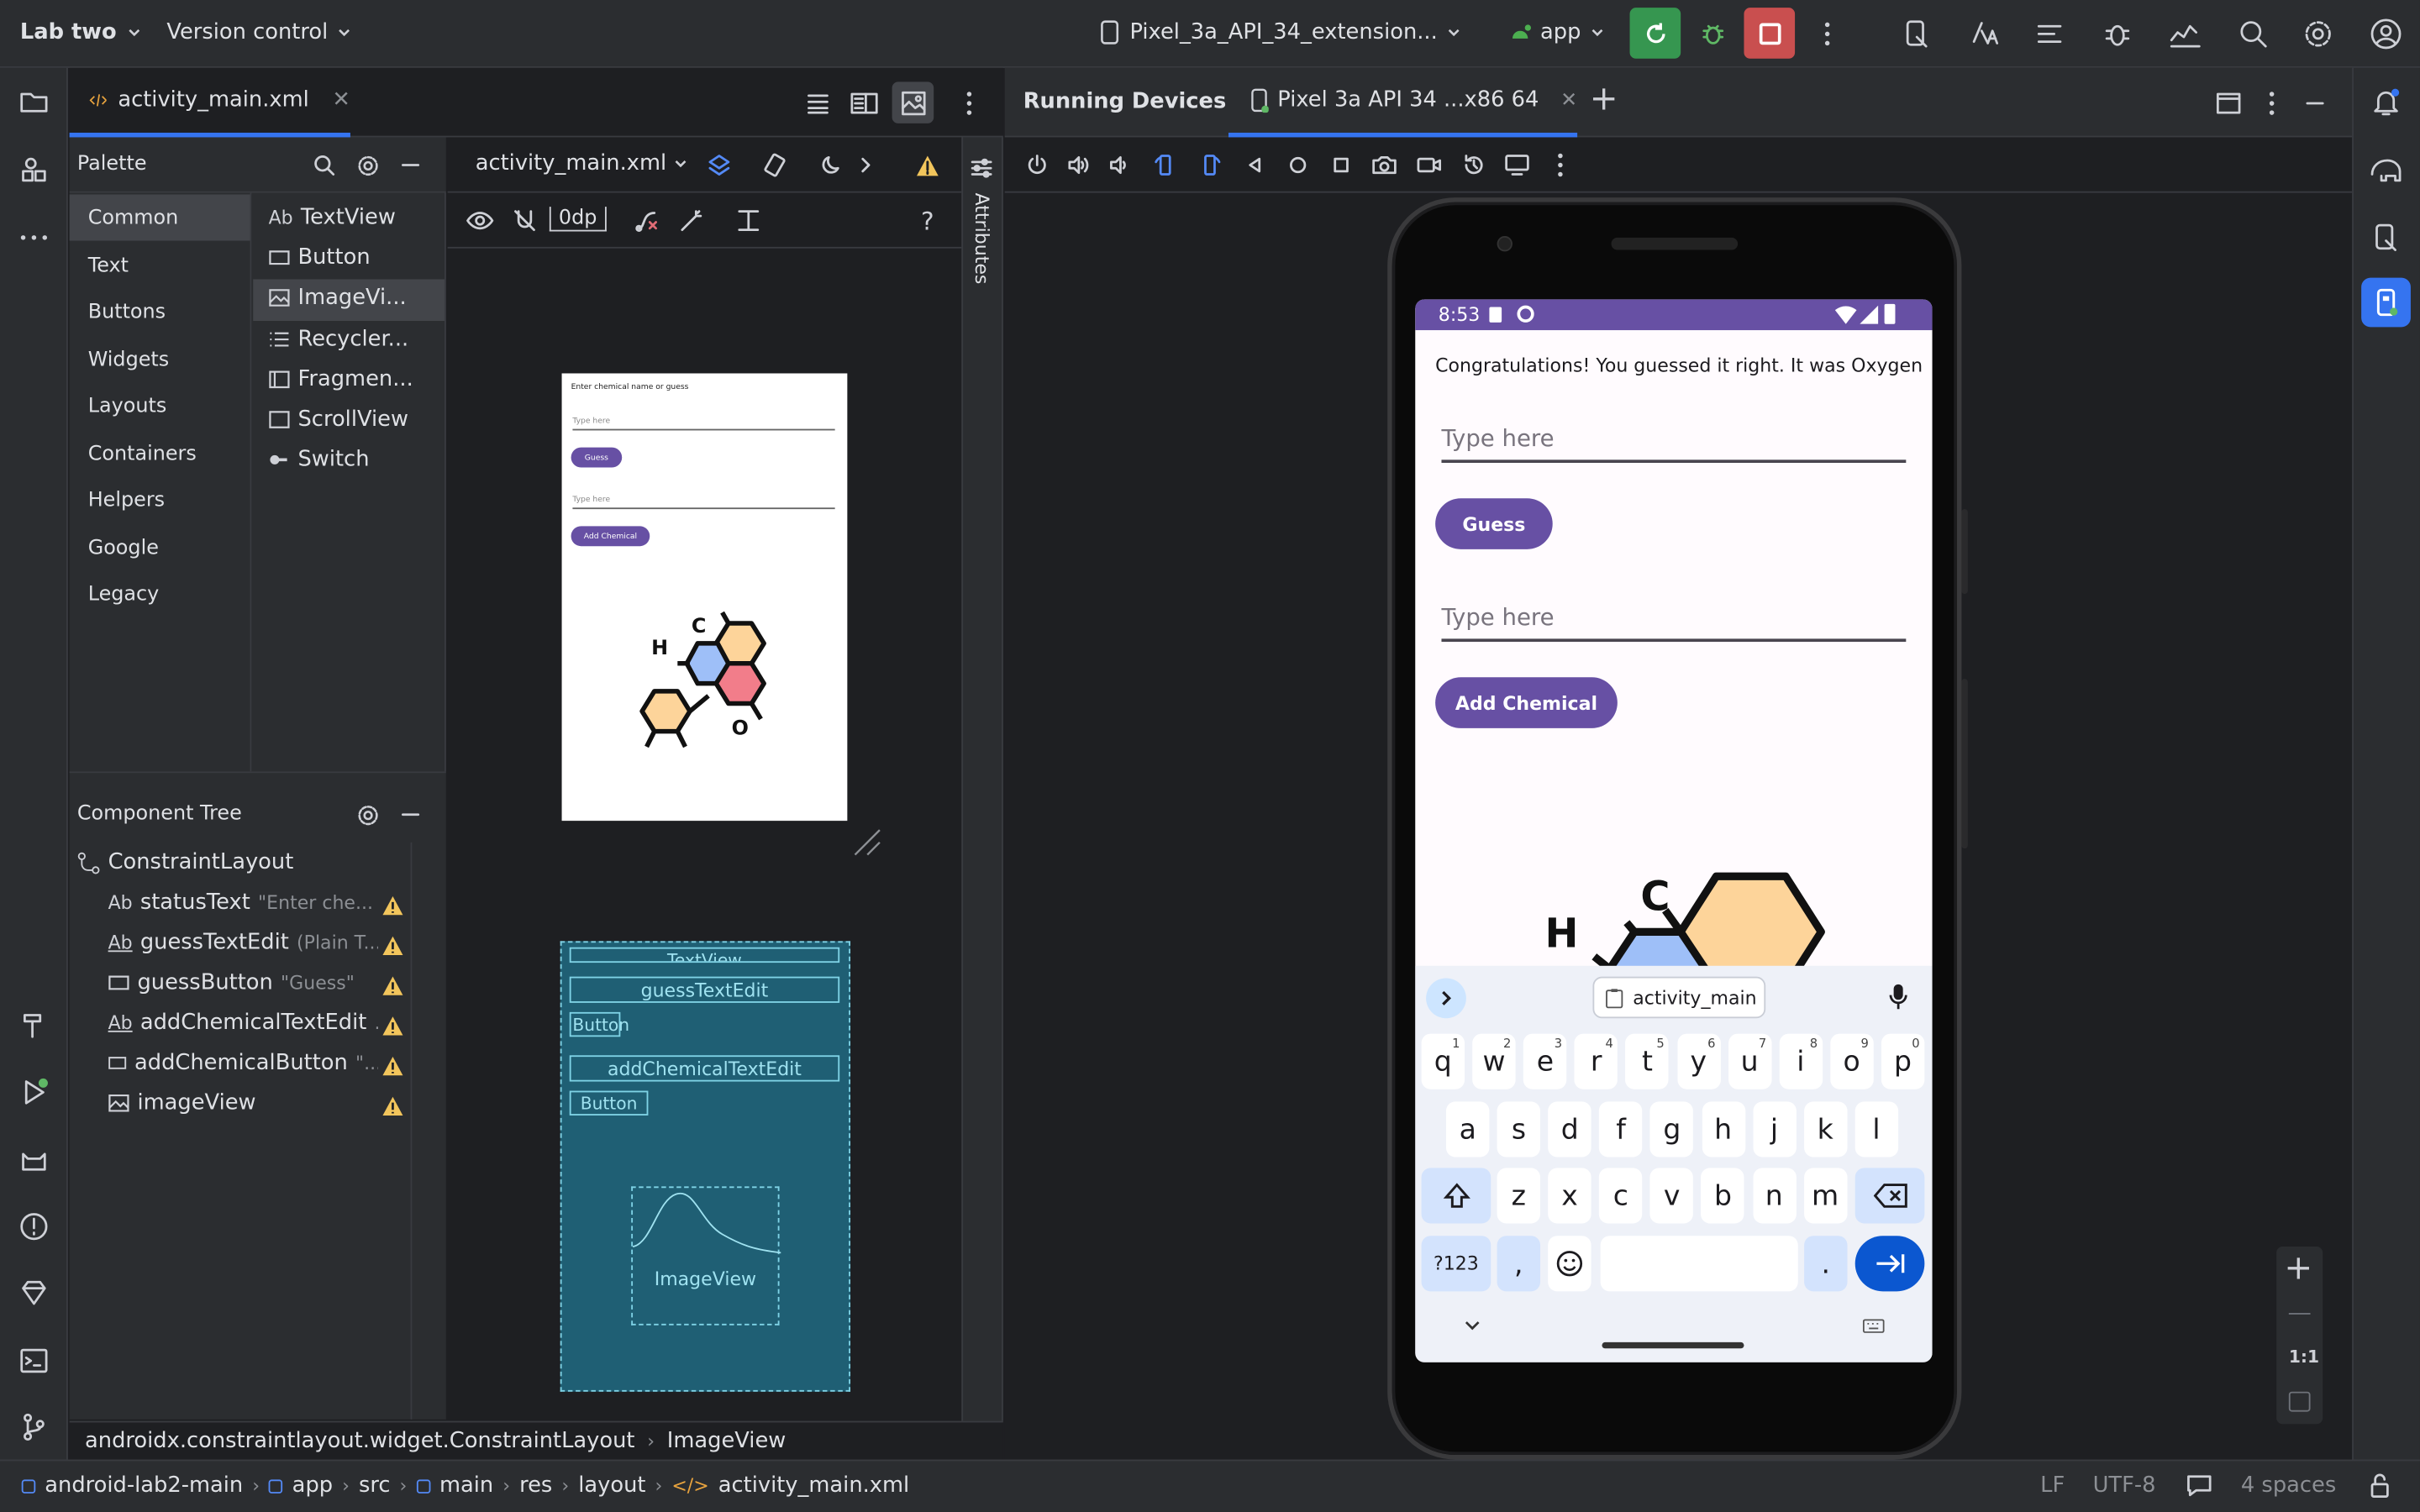 This screenshot has width=2420, height=1512. I want to click on key-q: q1, so click(1443, 1061).